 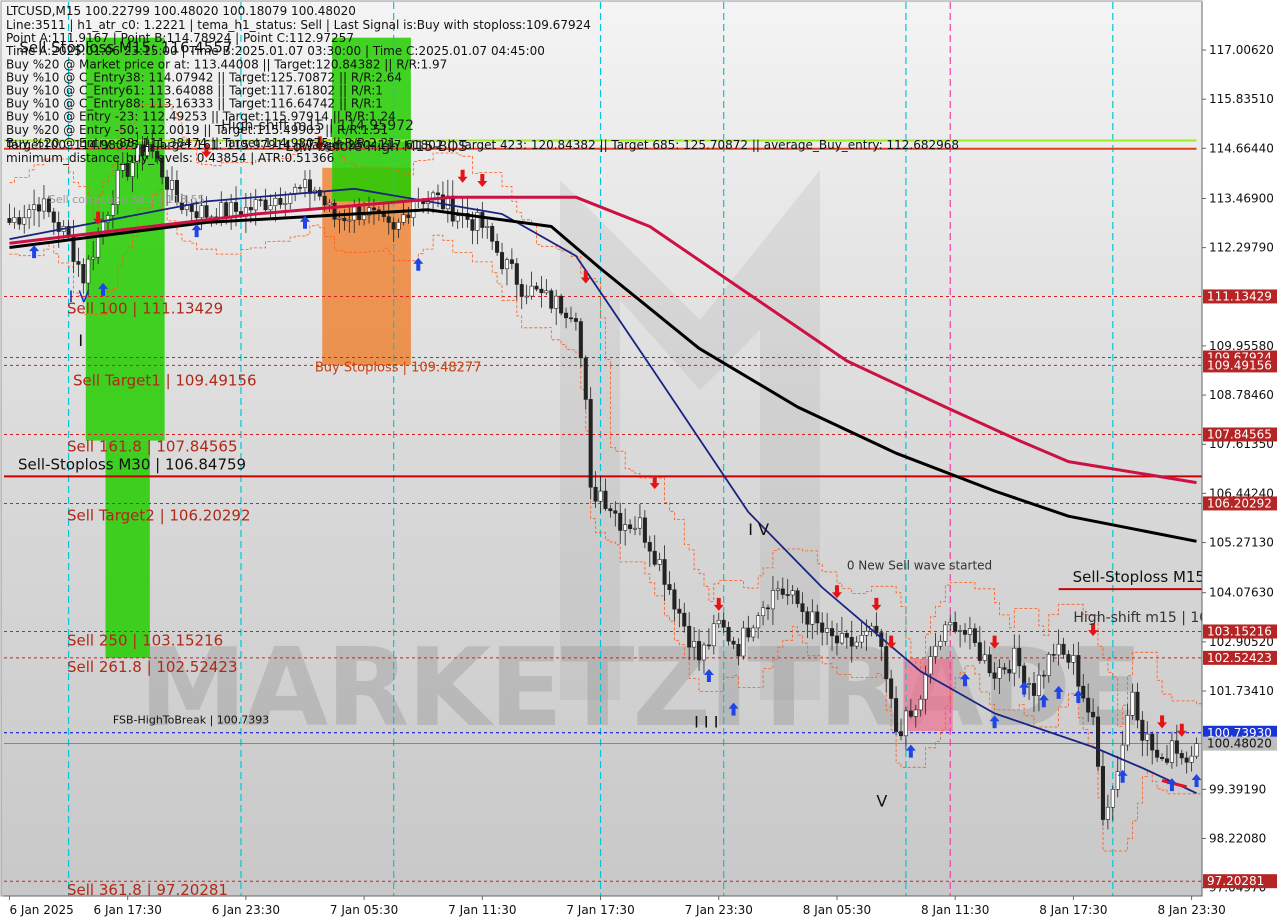 I want to click on x-tick-label: 8 Jan 17:30, so click(x=1073, y=910).